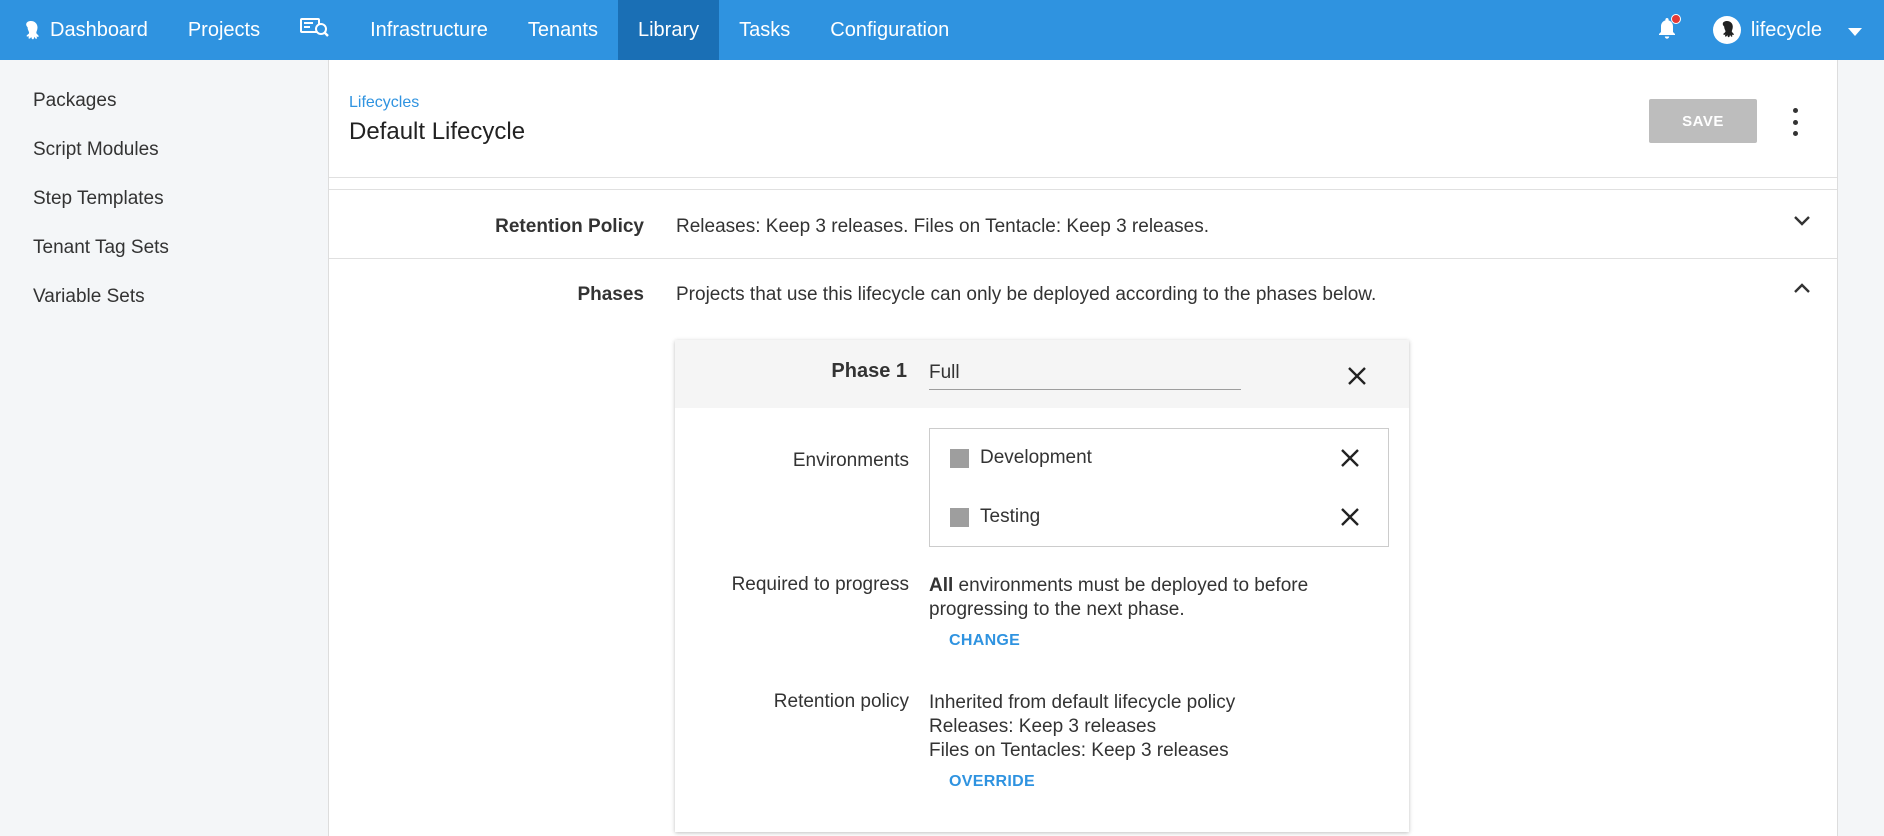 Image resolution: width=1884 pixels, height=836 pixels. I want to click on octopus-logo-icon, so click(31, 30).